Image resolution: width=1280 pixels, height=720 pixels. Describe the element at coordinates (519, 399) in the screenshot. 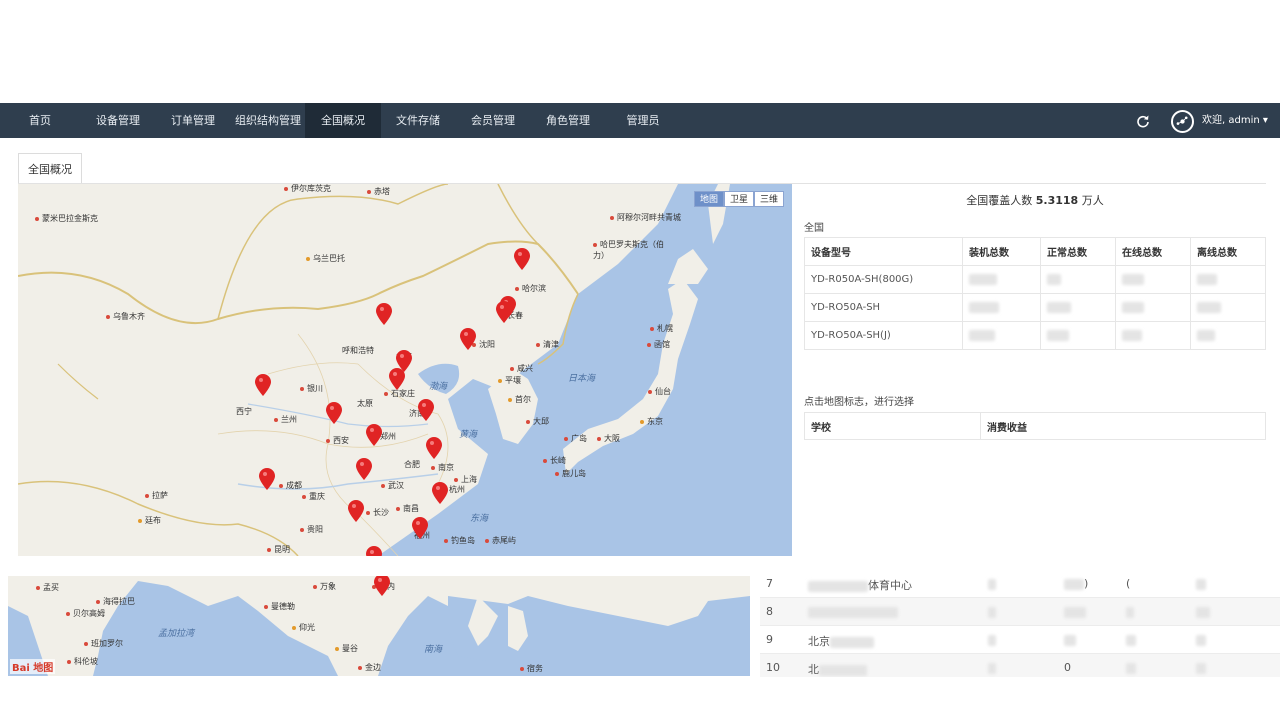

I see `map-label: 首尔` at that location.